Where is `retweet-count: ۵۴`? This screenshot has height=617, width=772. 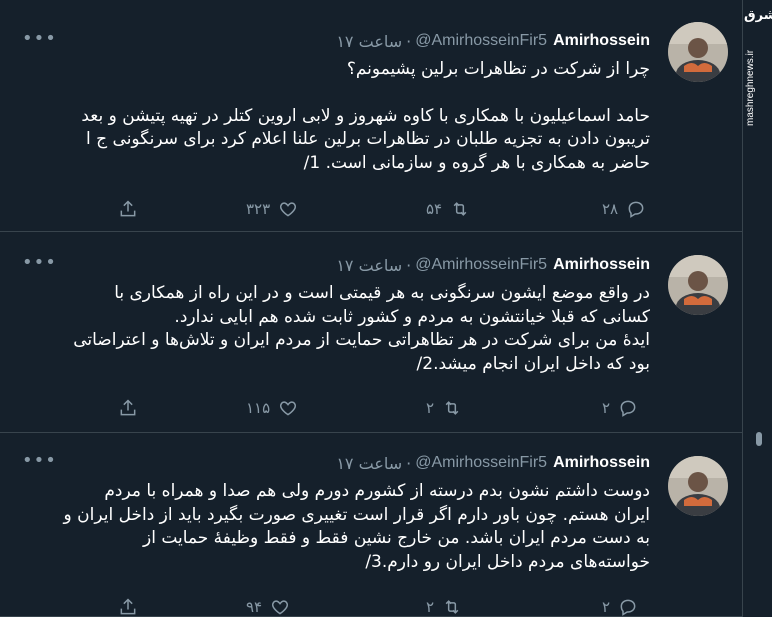 retweet-count: ۵۴ is located at coordinates (434, 209).